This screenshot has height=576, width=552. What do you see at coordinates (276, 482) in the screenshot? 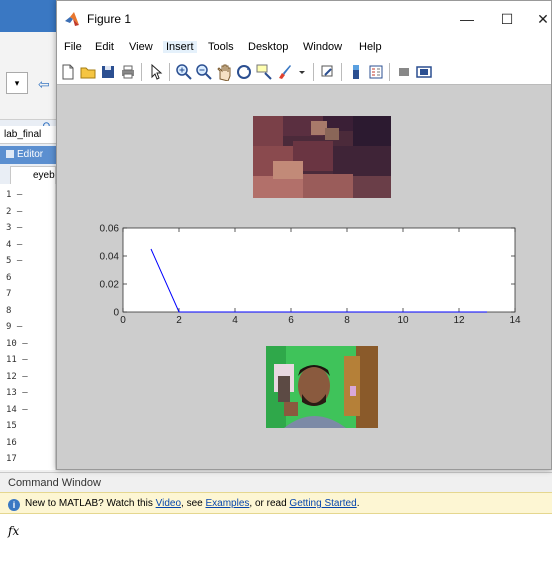
I see `command-window-title: Command Window` at bounding box center [276, 482].